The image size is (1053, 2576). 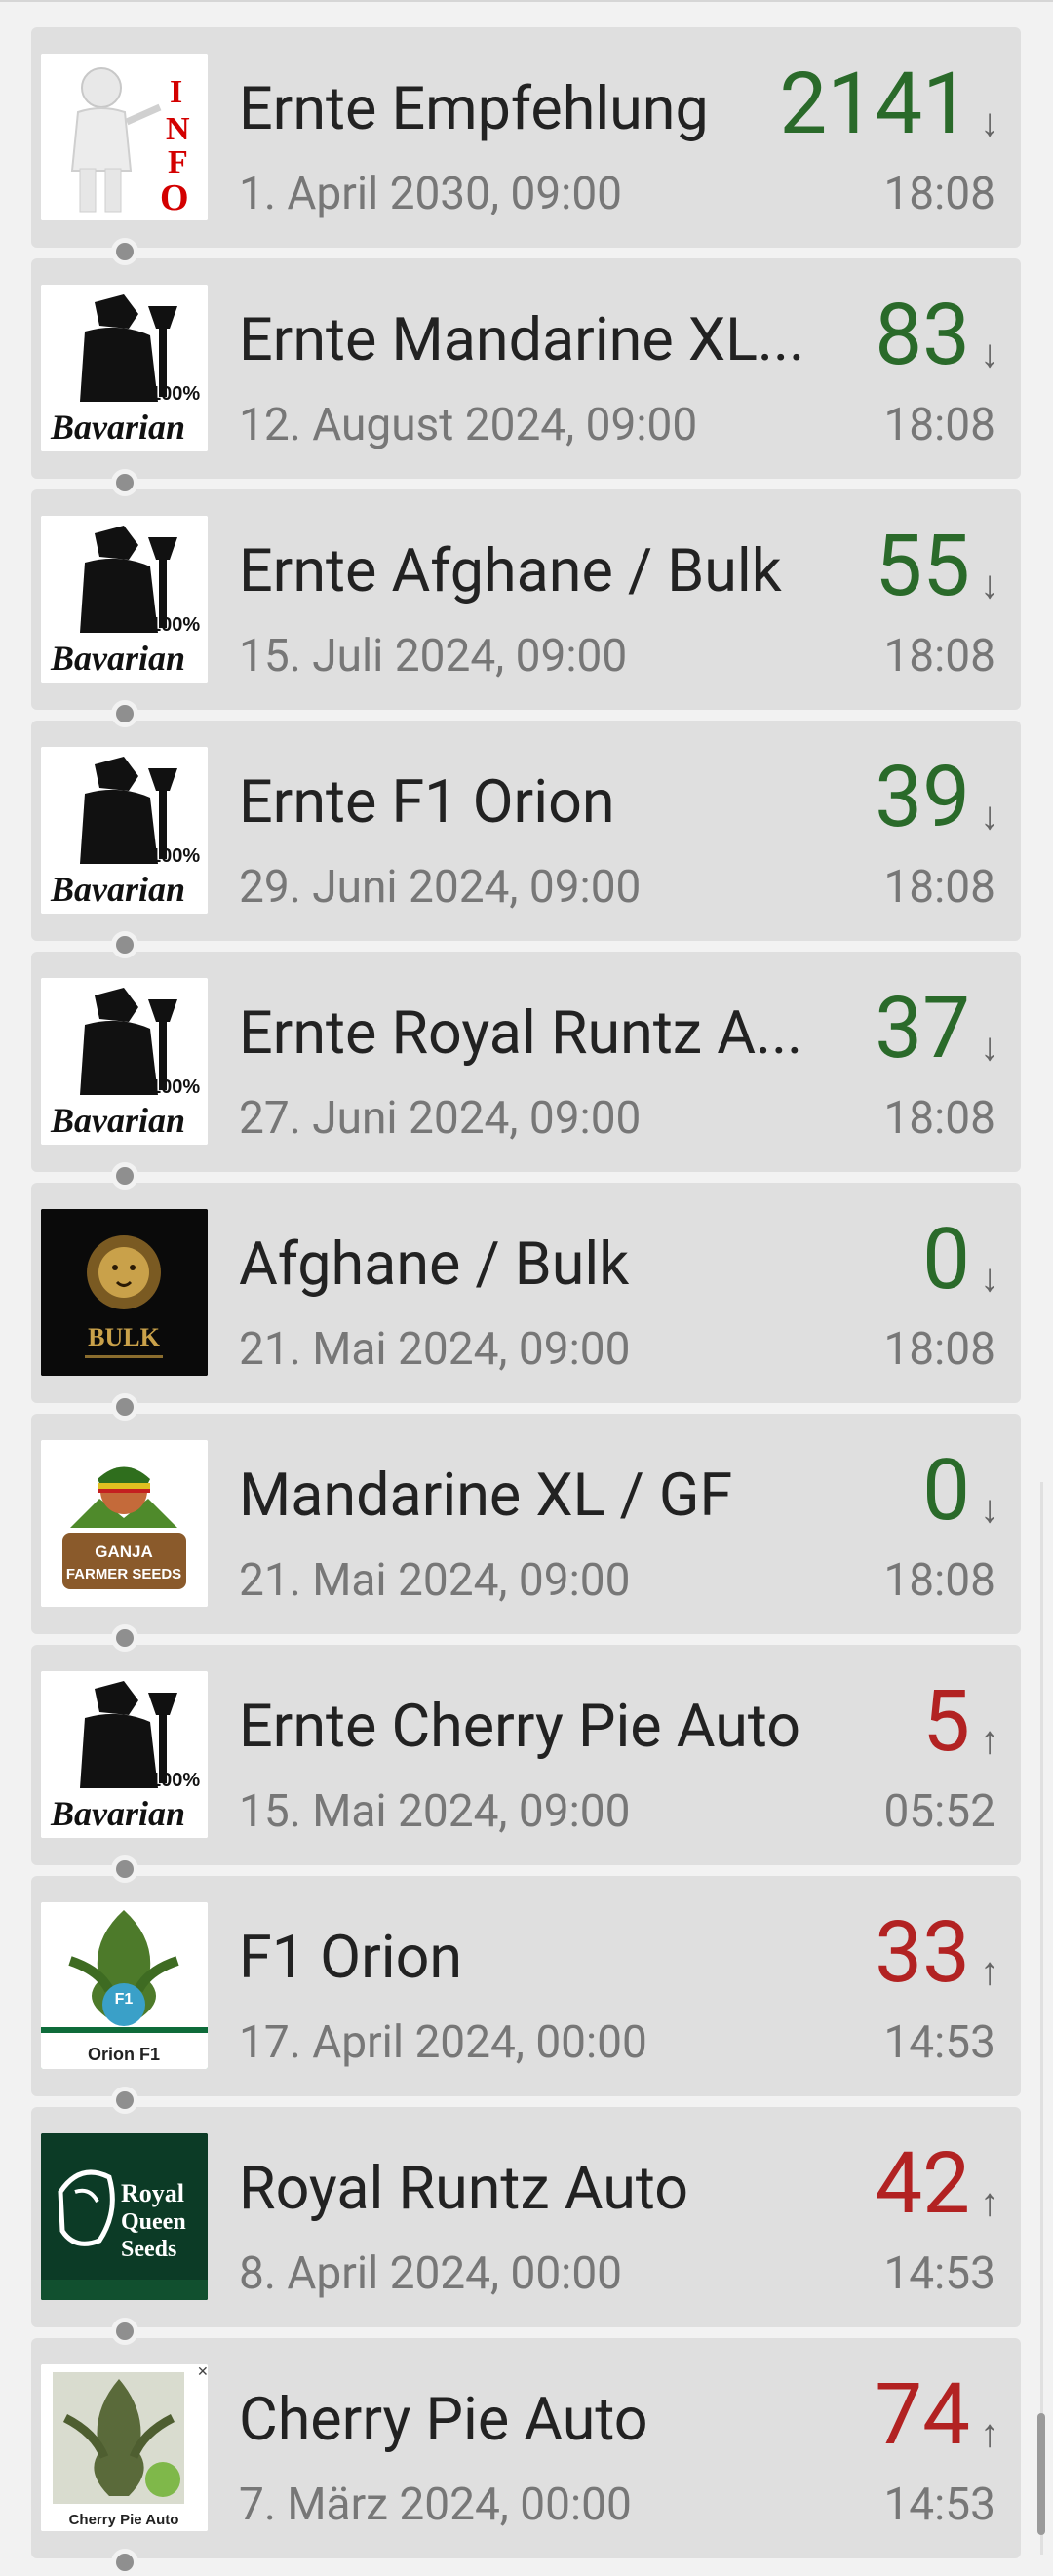 What do you see at coordinates (922, 1953) in the screenshot?
I see `item-count: 33` at bounding box center [922, 1953].